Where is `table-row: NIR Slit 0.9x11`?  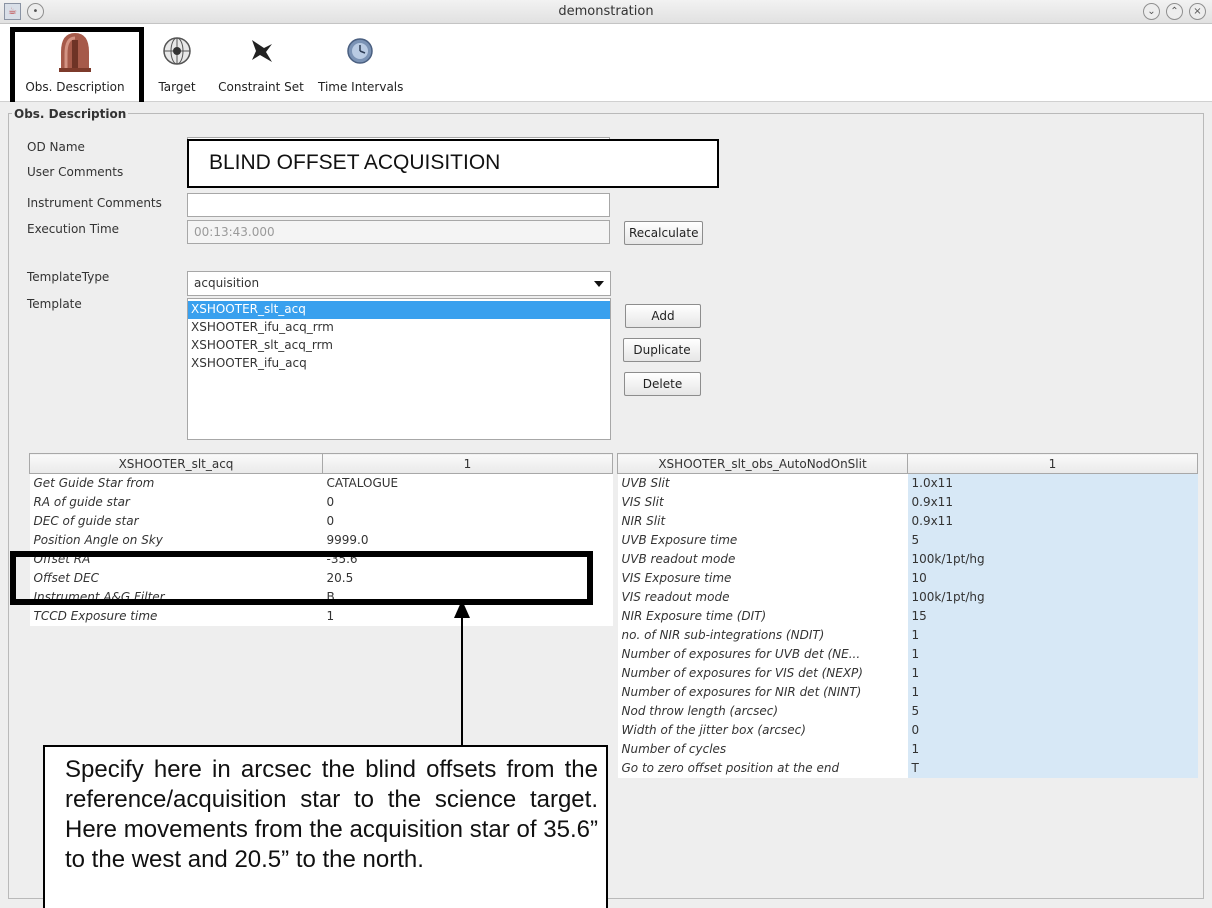 table-row: NIR Slit 0.9x11 is located at coordinates (907, 521).